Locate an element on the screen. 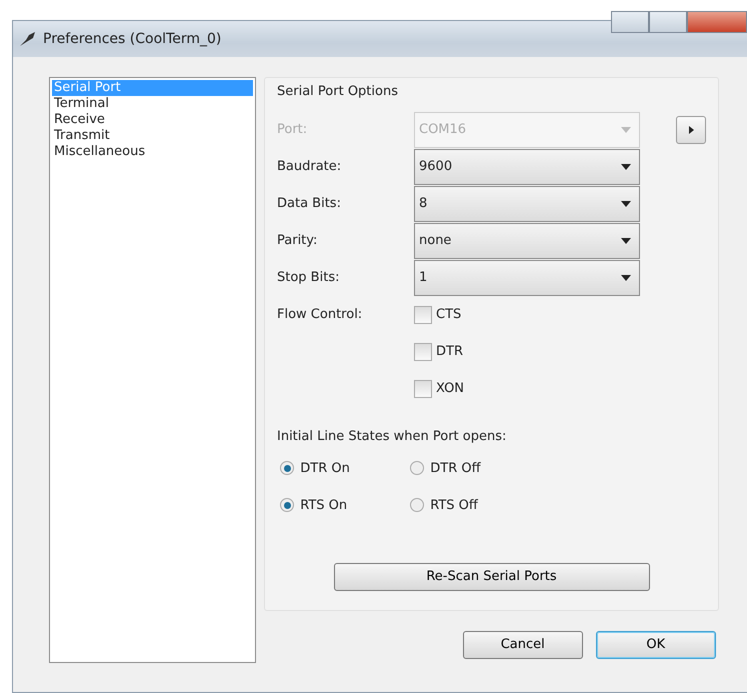 This screenshot has width=747, height=693. sidebar-item: Terminal is located at coordinates (152, 104).